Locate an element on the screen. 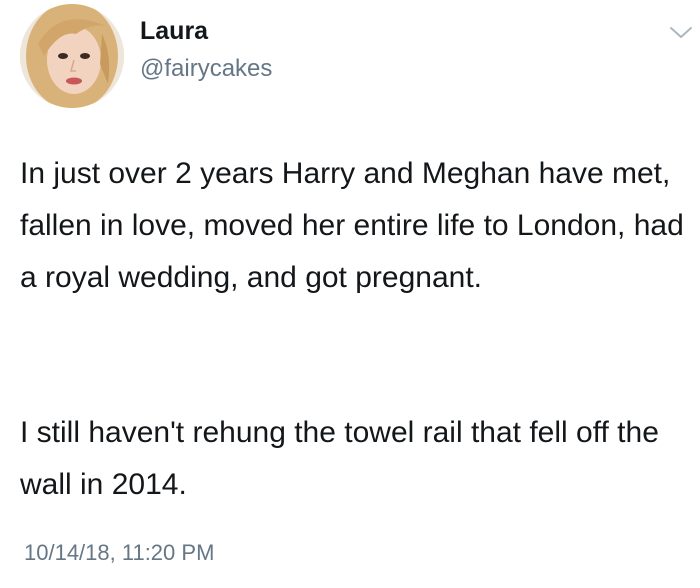  chevron-down-icon is located at coordinates (681, 33).